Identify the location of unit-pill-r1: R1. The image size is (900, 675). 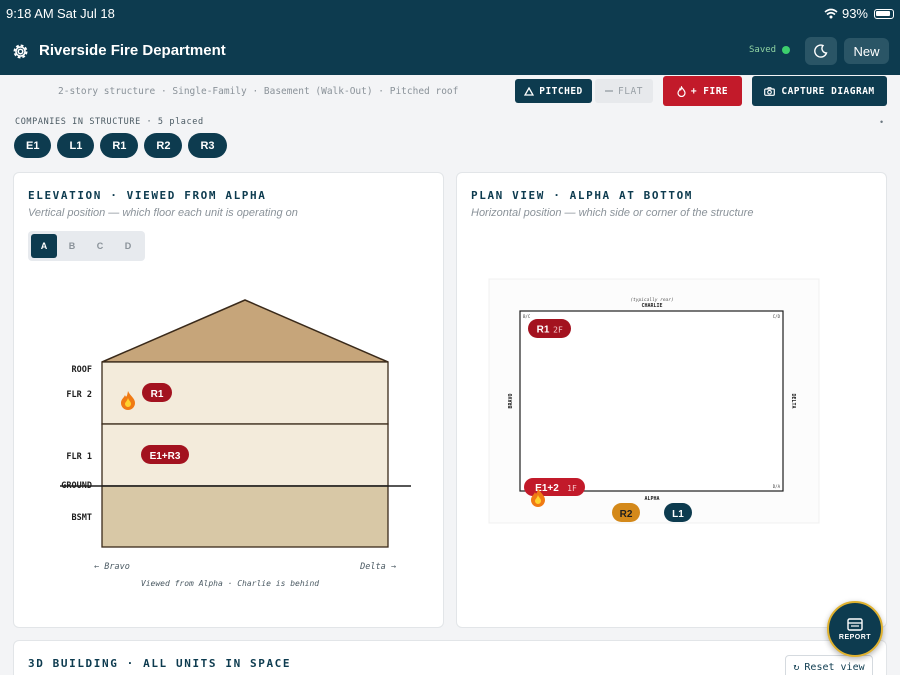
(157, 394).